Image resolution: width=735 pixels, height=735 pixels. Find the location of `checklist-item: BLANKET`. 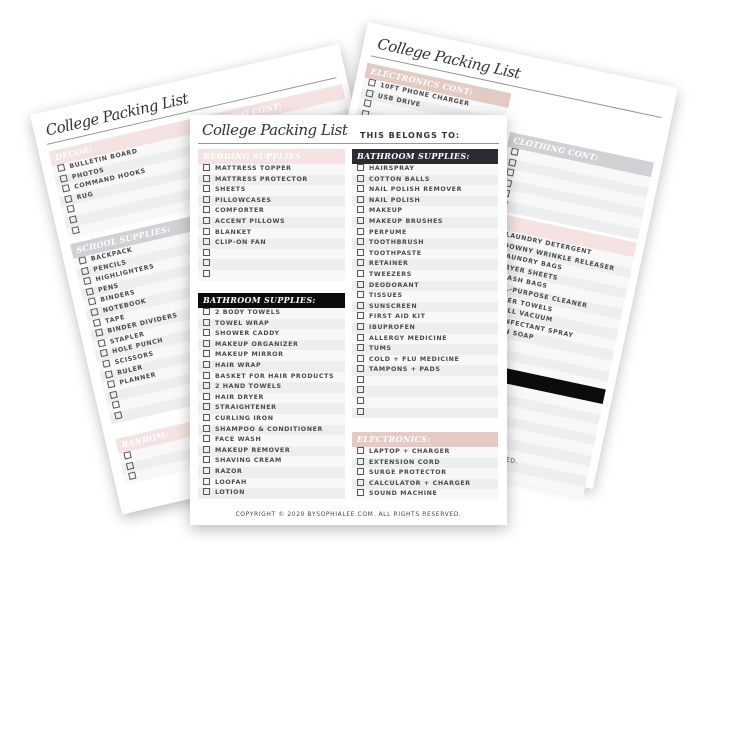

checklist-item: BLANKET is located at coordinates (271, 233).